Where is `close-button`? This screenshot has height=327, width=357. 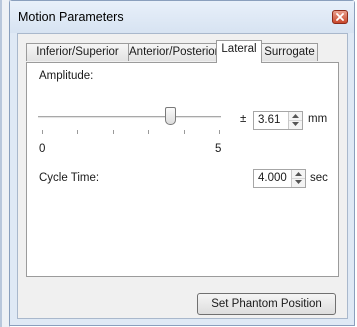
close-button is located at coordinates (340, 17).